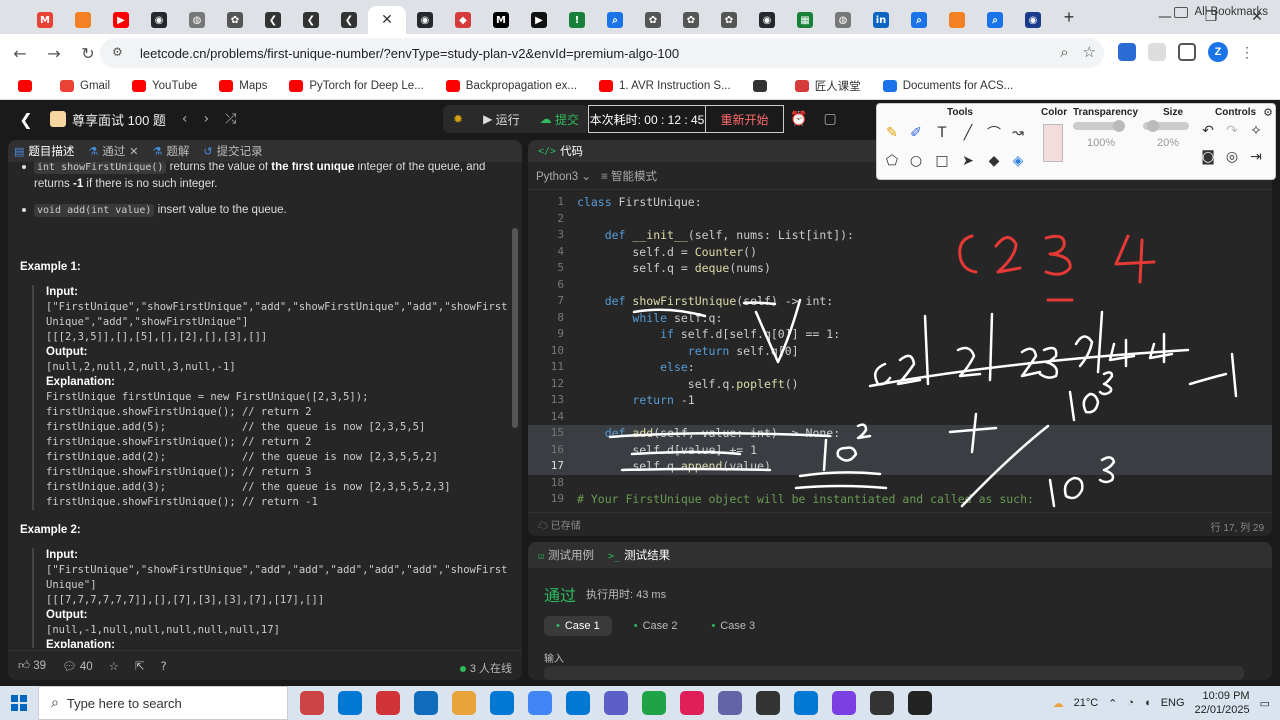 The height and width of the screenshot is (720, 1280). Describe the element at coordinates (1130, 703) in the screenshot. I see `network-icon: ◔` at that location.